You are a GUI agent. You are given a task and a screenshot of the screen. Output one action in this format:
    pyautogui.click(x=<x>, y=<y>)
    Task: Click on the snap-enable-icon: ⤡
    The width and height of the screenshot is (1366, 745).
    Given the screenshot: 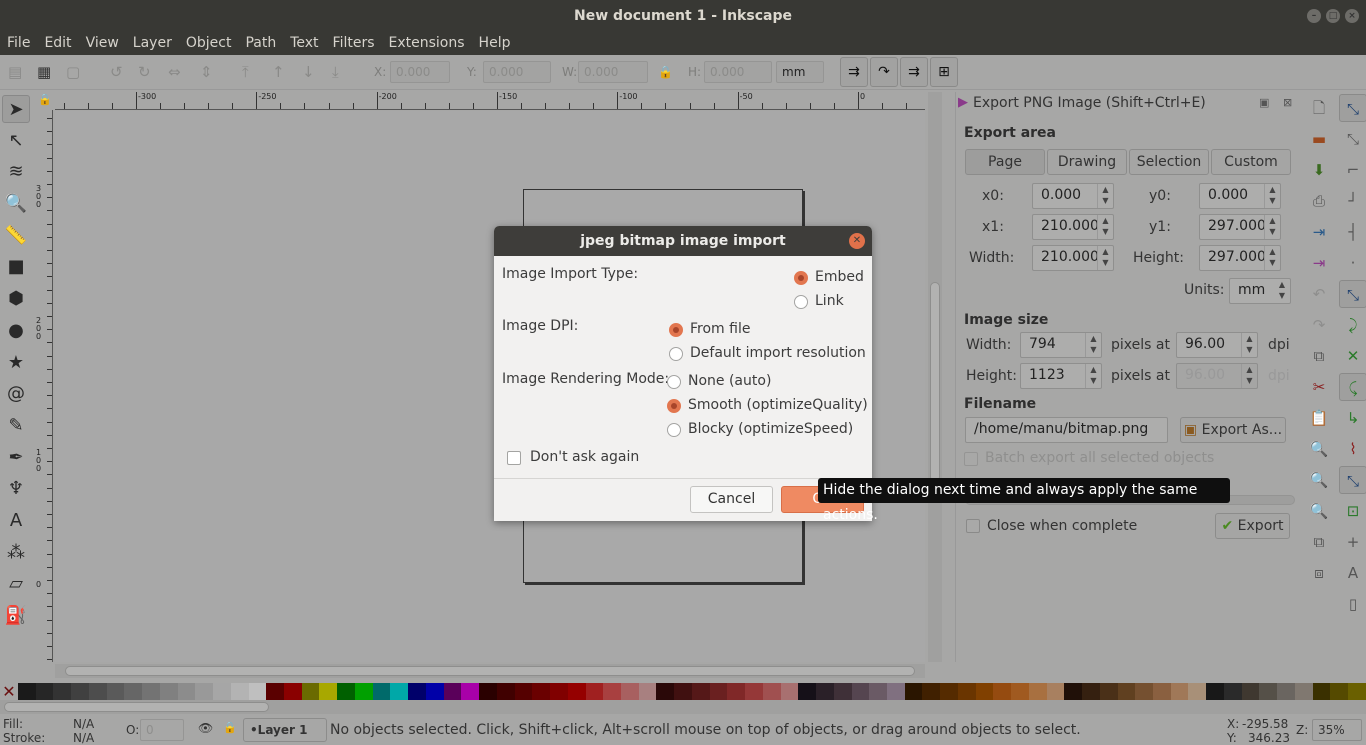 What is the action you would take?
    pyautogui.click(x=1352, y=108)
    